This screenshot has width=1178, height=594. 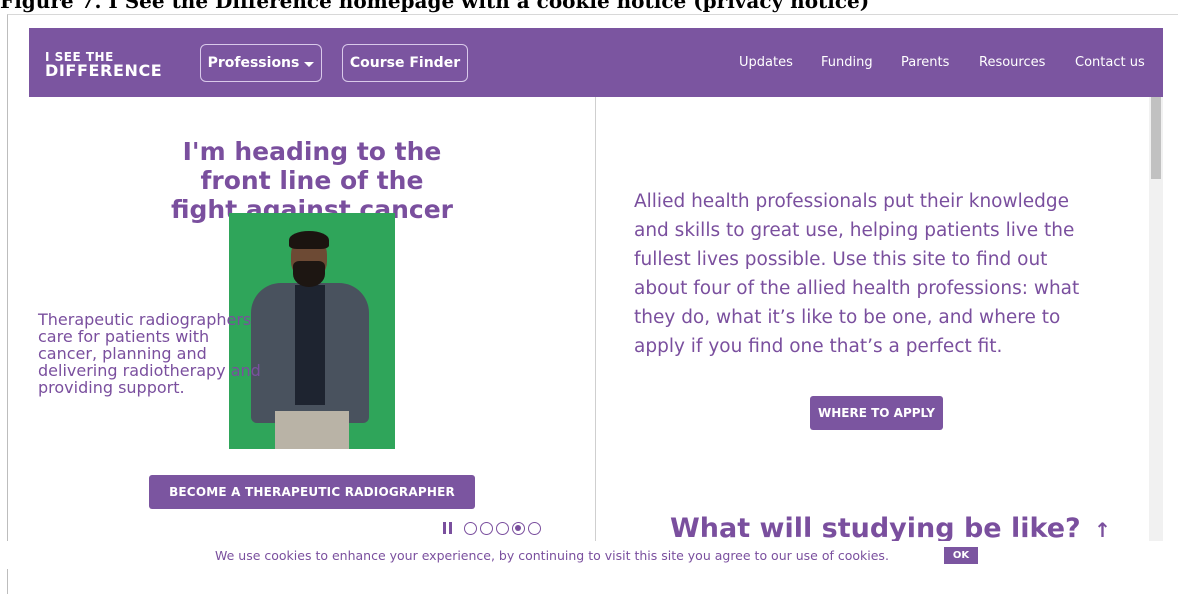 What do you see at coordinates (1156, 138) in the screenshot?
I see `scrollbar-thumb` at bounding box center [1156, 138].